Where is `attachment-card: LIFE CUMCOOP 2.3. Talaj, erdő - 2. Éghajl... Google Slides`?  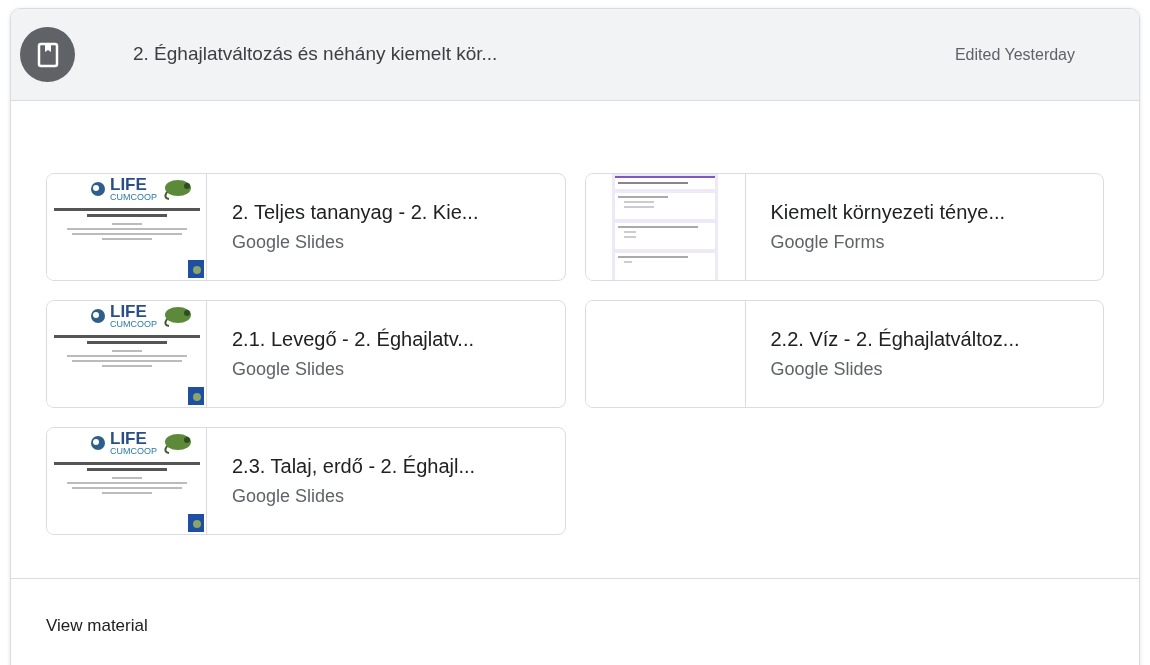
attachment-card: LIFE CUMCOOP 2.3. Talaj, erdő - 2. Éghajl... Google Slides is located at coordinates (306, 481).